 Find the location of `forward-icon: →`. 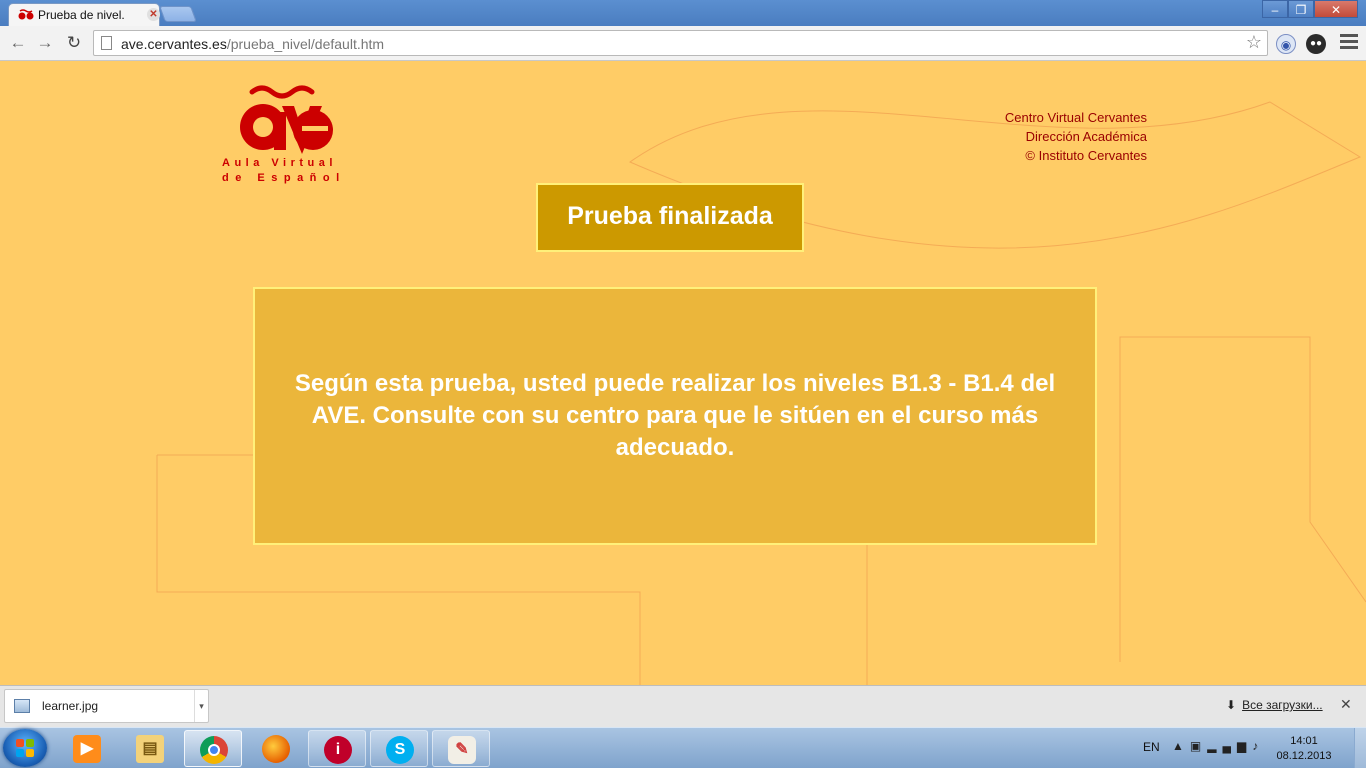

forward-icon: → is located at coordinates (45, 43).